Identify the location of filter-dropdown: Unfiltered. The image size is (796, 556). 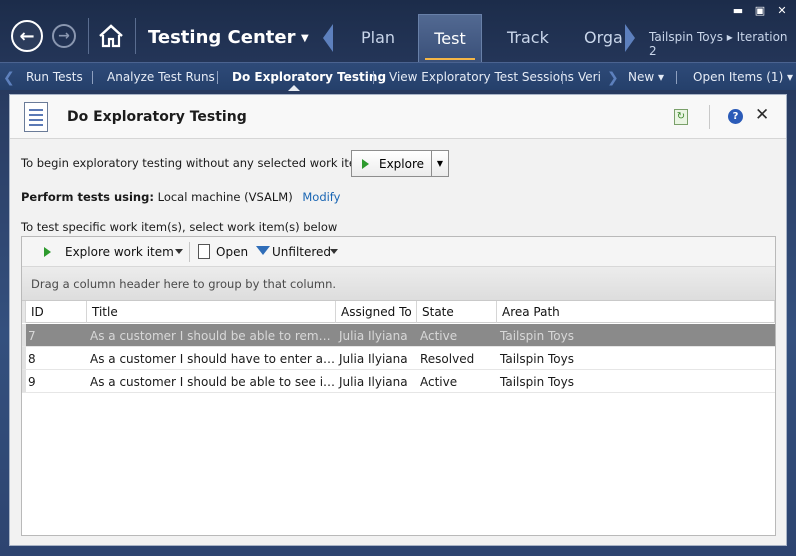
(301, 252).